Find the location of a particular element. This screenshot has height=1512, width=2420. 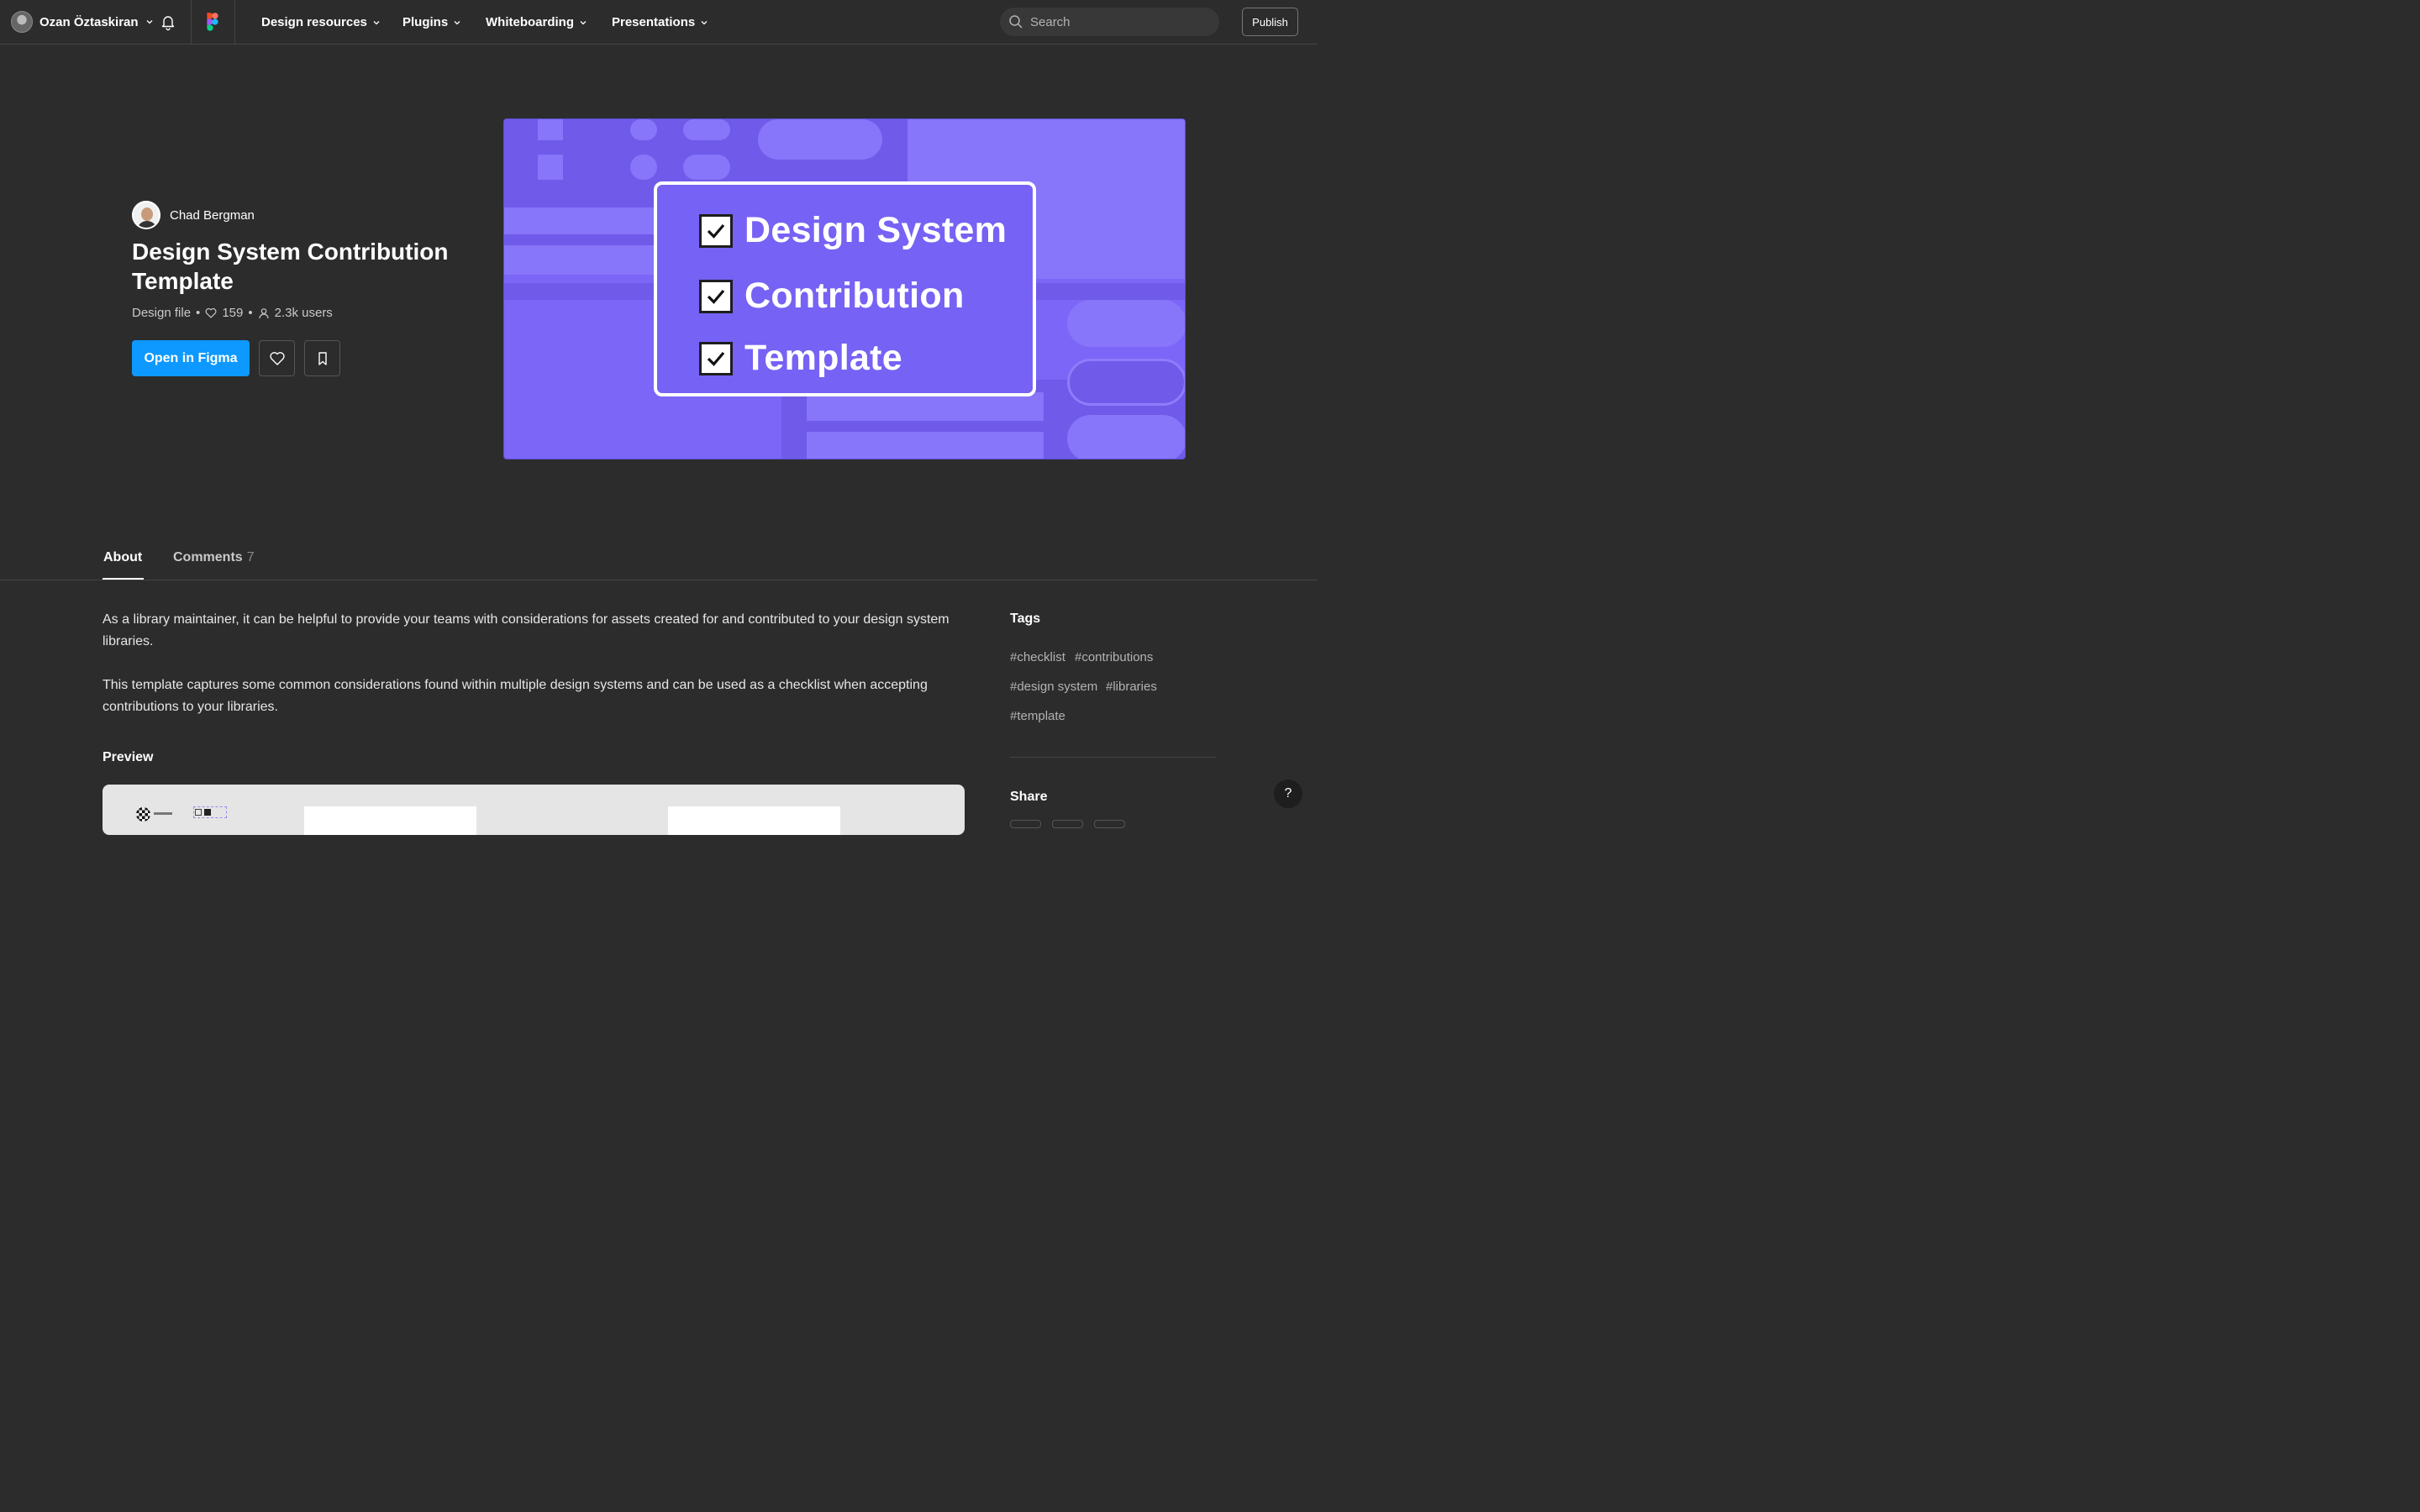

cover-image: Design System Contribution Template is located at coordinates (844, 288).